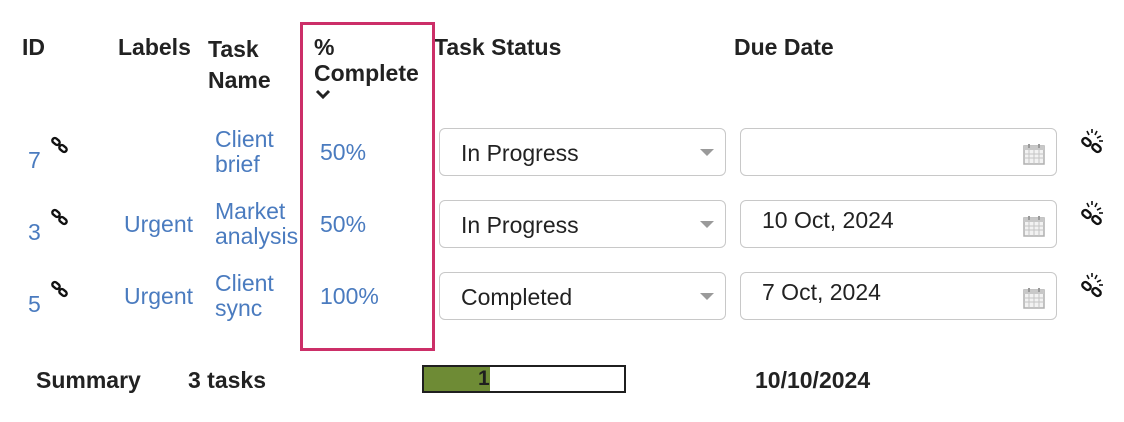 The image size is (1124, 422). I want to click on column-header-task-name: Task Name, so click(255, 65).